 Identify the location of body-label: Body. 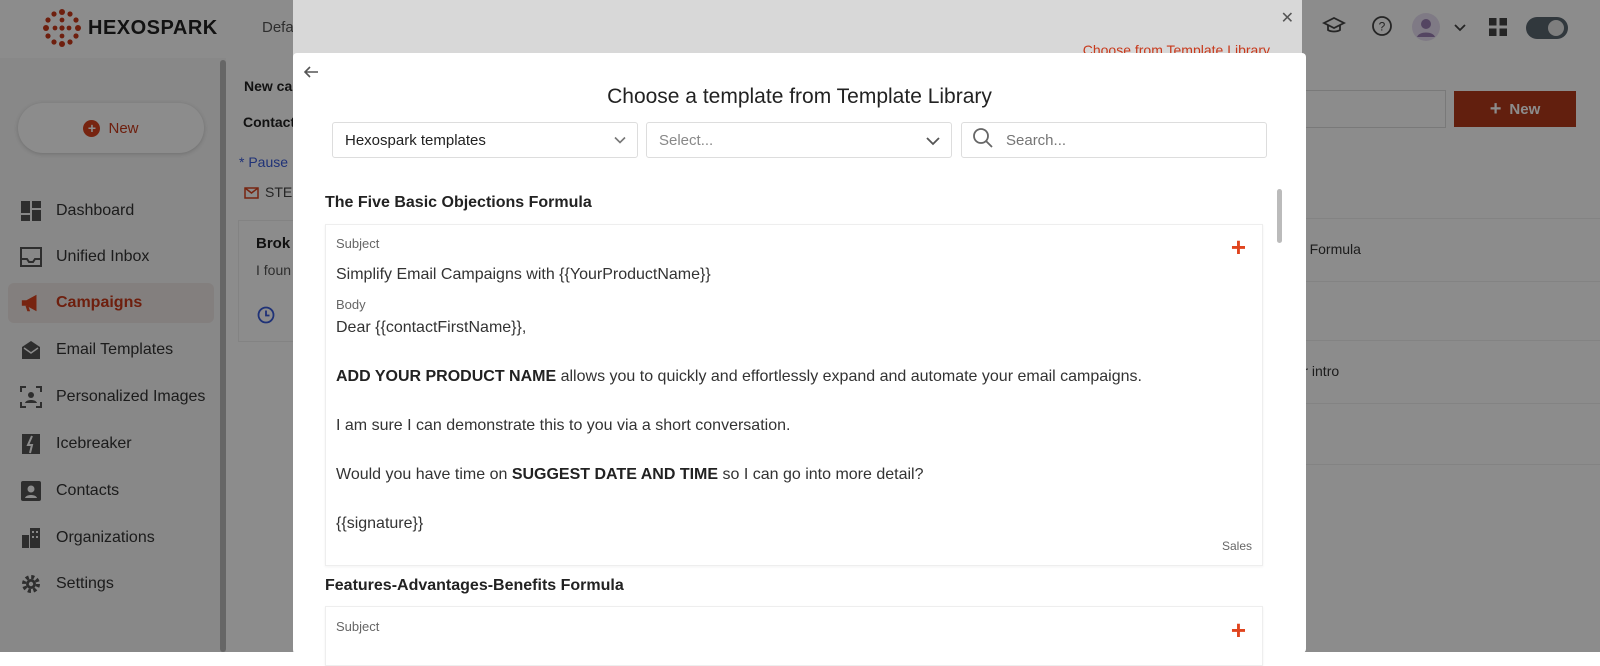
(351, 304).